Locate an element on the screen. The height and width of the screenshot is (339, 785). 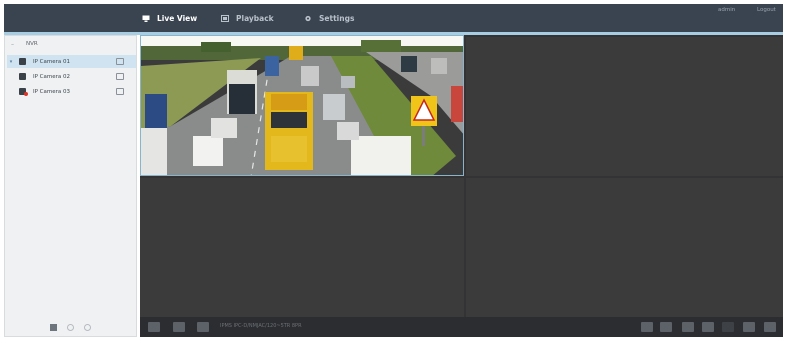
tab-playback: Playback is located at coordinates (247, 18).